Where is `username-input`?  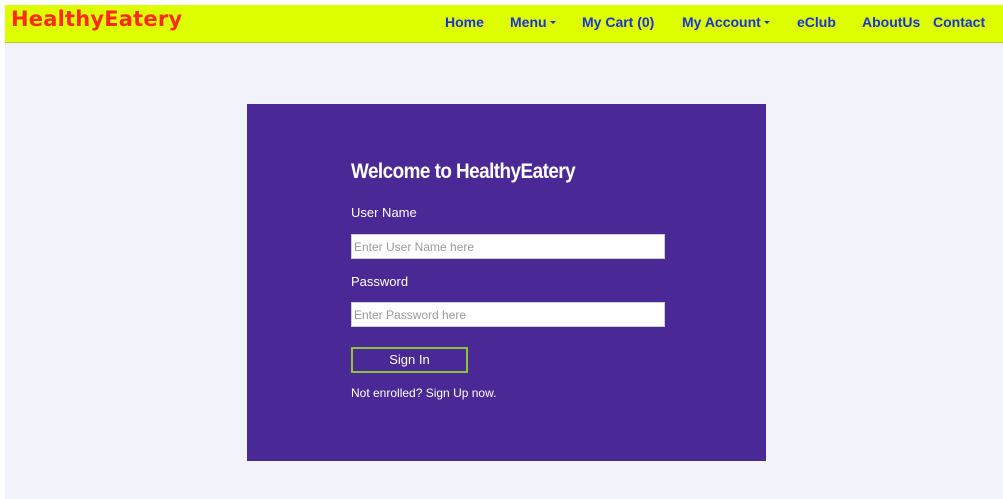
username-input is located at coordinates (508, 246).